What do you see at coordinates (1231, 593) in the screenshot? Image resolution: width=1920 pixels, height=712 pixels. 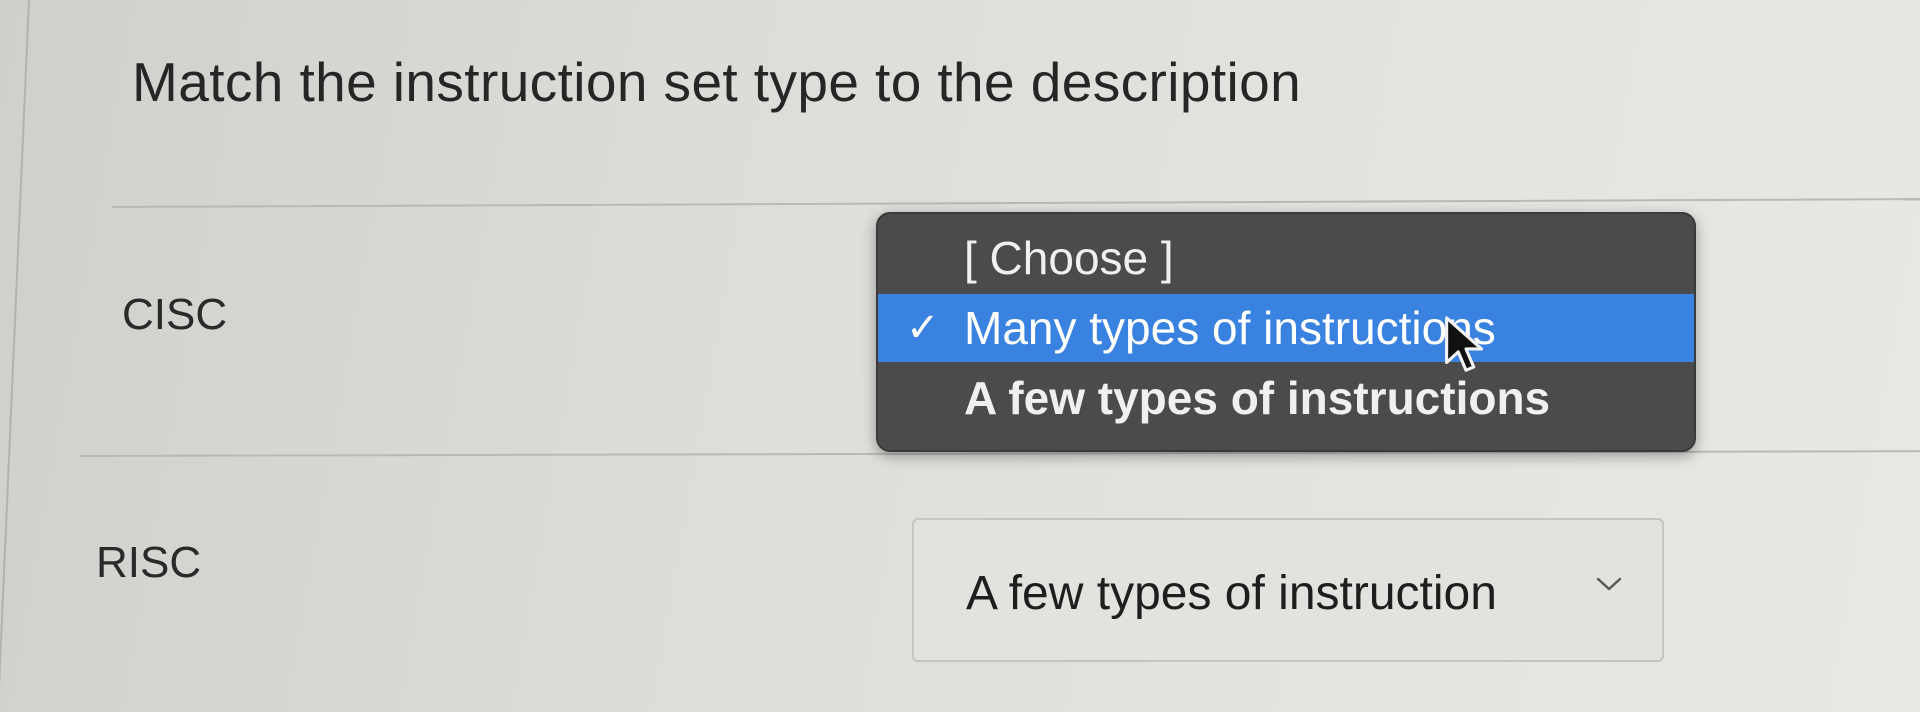 I see `select-value: A few types of instruction` at bounding box center [1231, 593].